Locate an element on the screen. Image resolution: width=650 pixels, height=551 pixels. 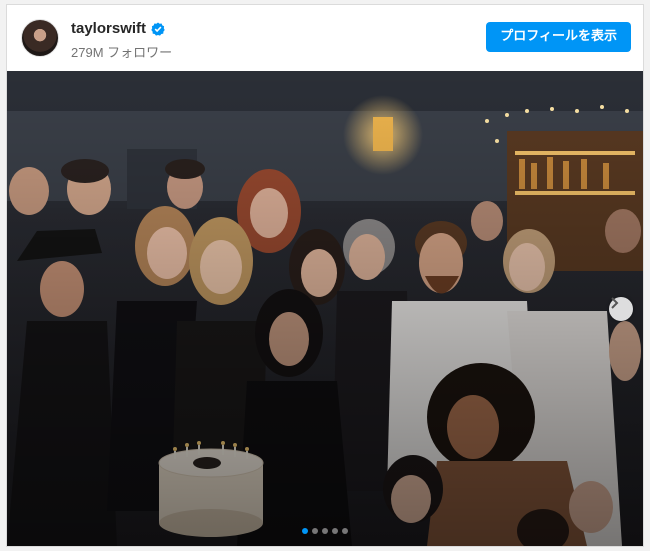
carousel-next-button is located at coordinates (621, 309).